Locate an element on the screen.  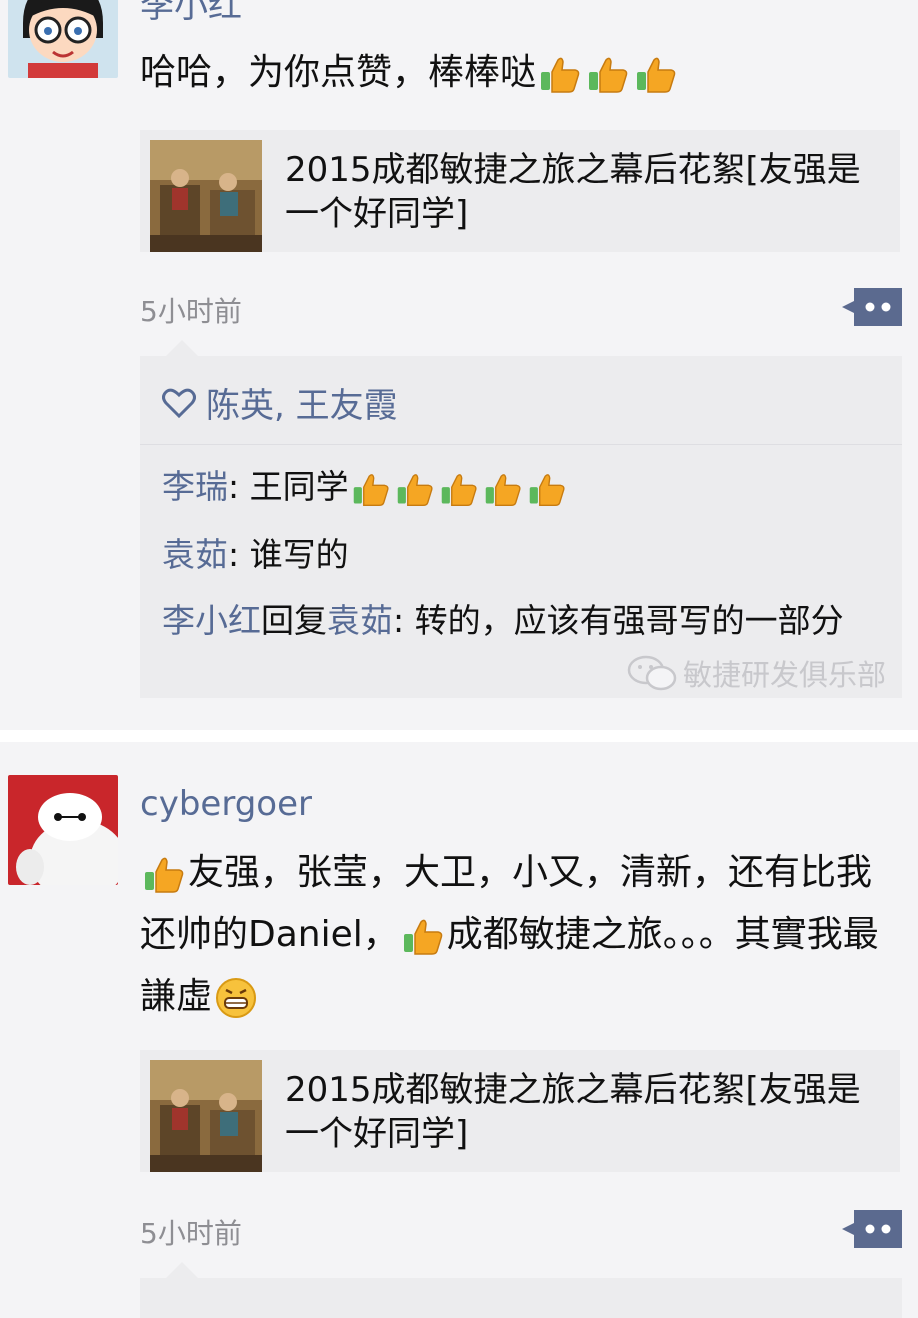
heart-icon is located at coordinates (184, 403).